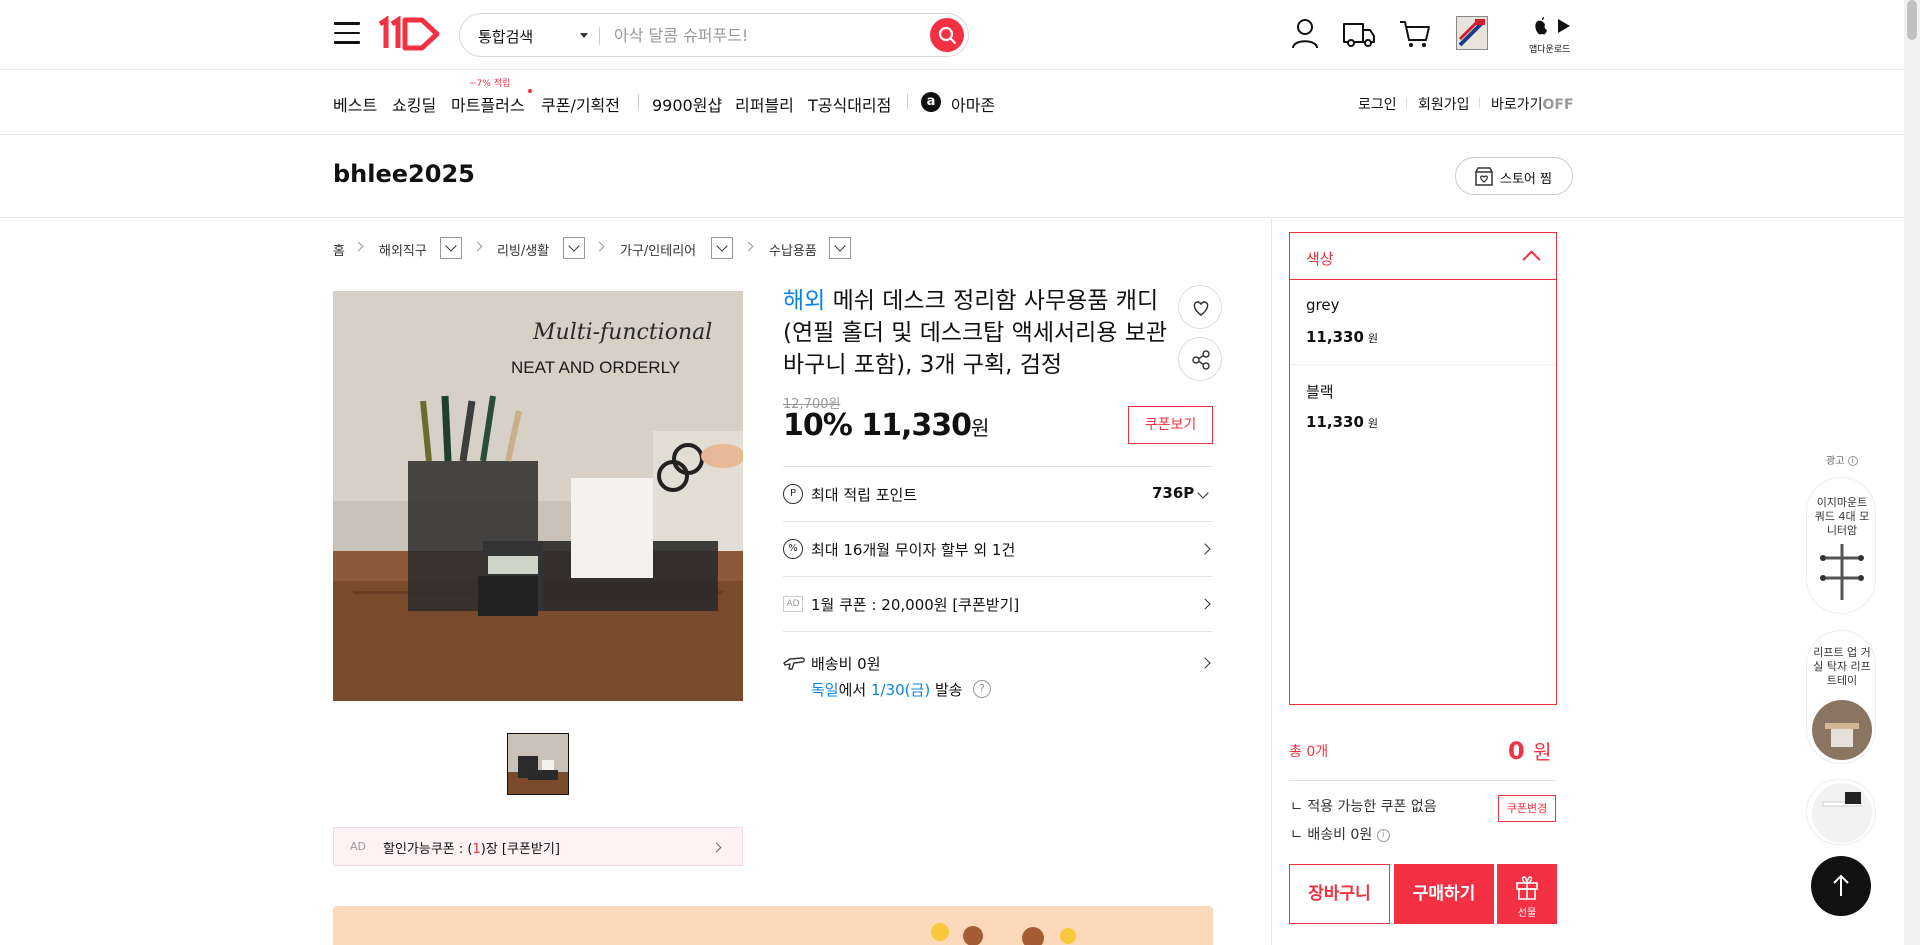 The width and height of the screenshot is (1920, 945). I want to click on coupon-view-button: 쿠폰보기, so click(1170, 425).